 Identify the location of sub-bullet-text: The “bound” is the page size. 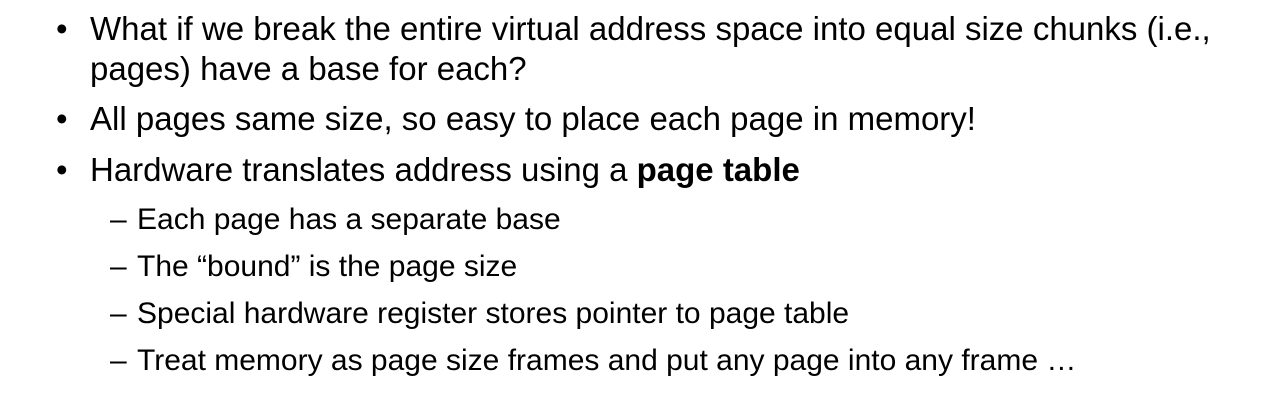
(327, 266).